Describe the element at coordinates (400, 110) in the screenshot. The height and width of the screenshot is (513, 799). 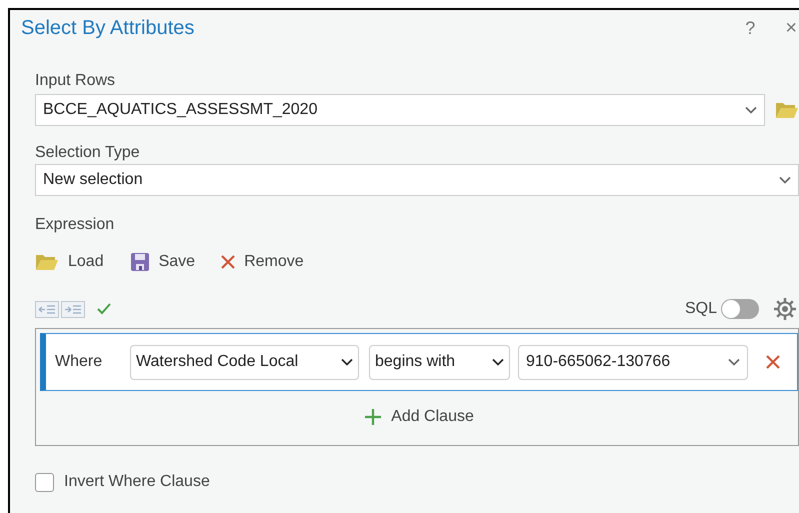
I see `input-rows-dropdown: BCCE_AQUATICS_ASSESSMT_2020` at that location.